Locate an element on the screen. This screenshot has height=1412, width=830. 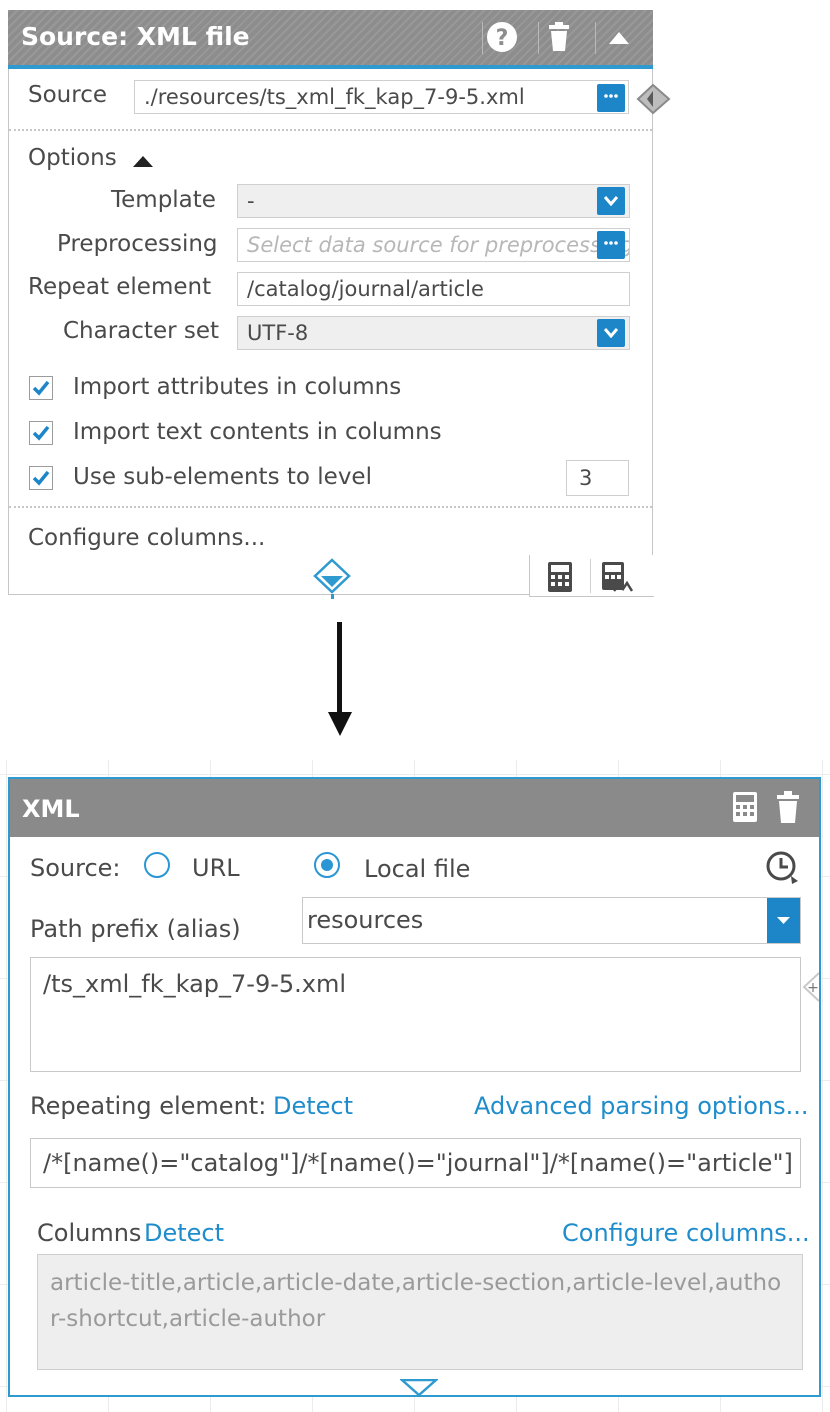
import-attributes-checkbox is located at coordinates (41, 388).